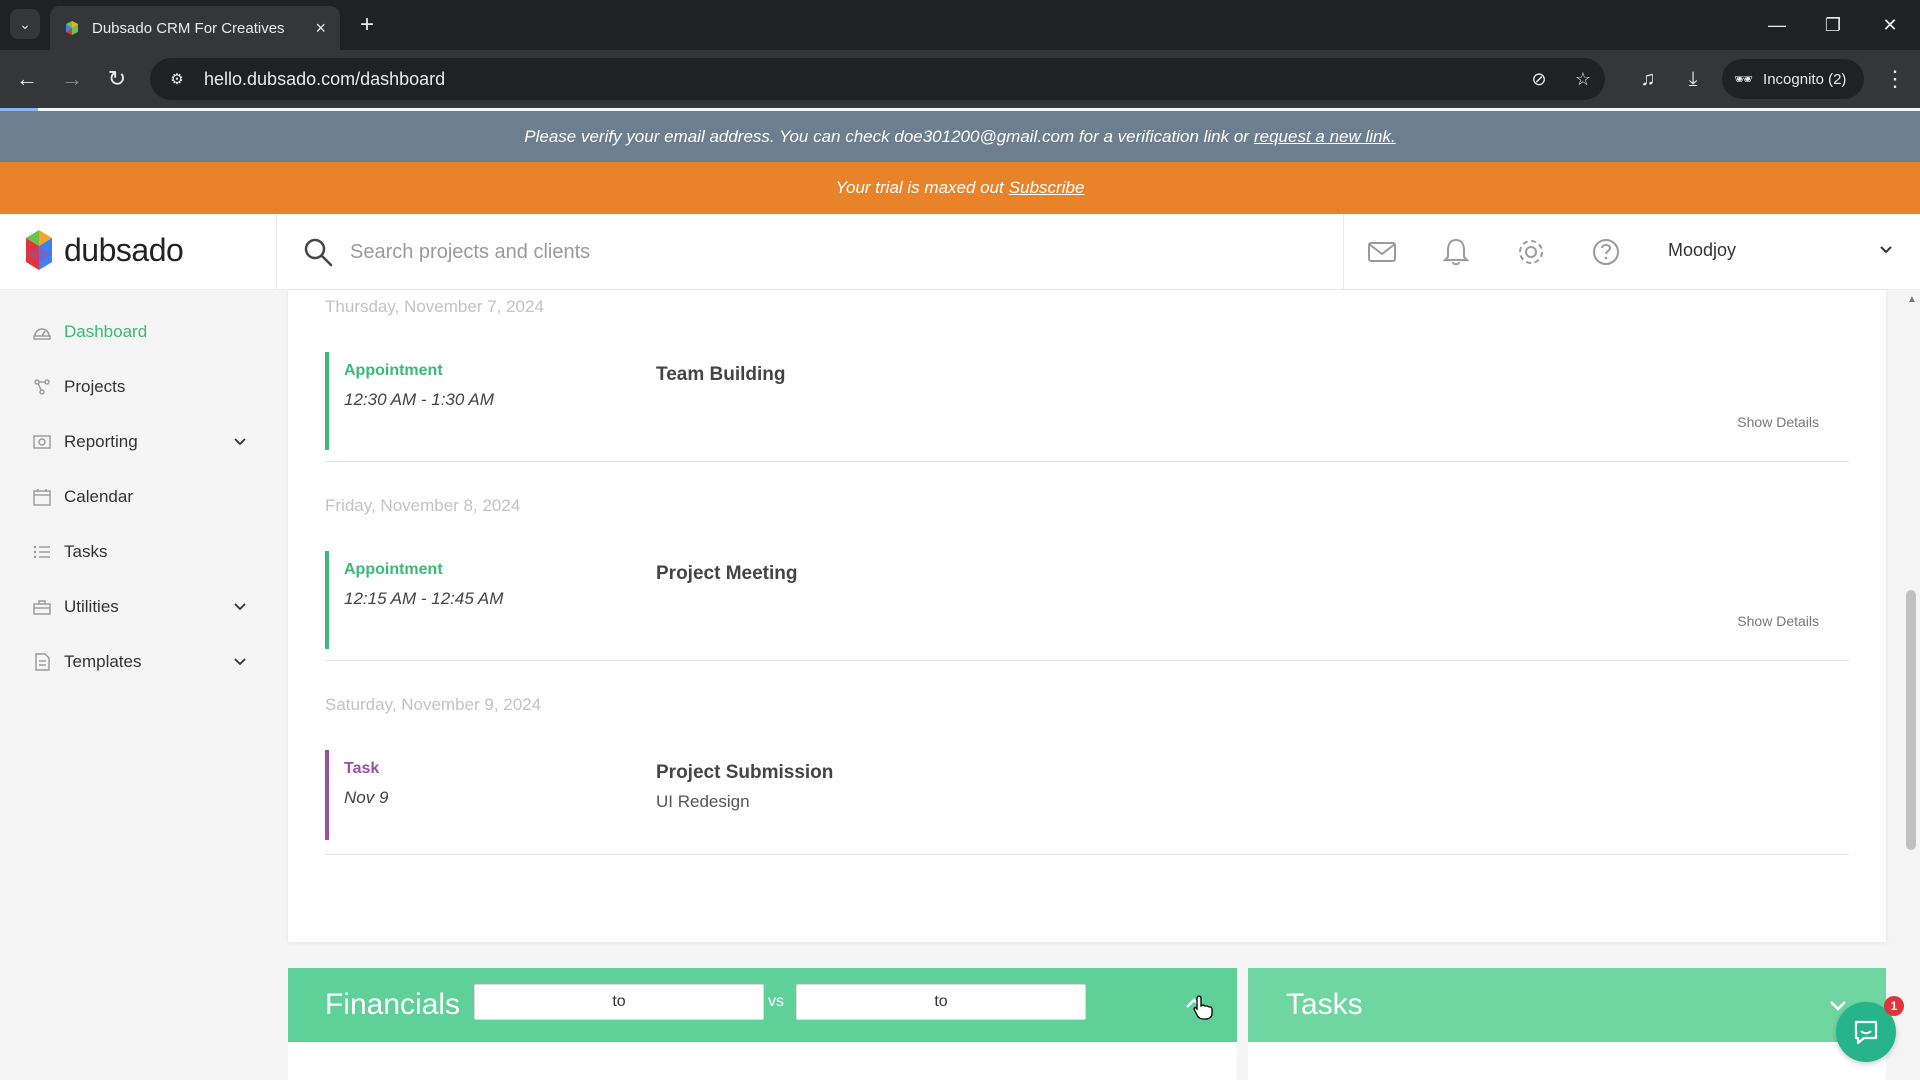 The width and height of the screenshot is (1920, 1080). Describe the element at coordinates (1648, 79) in the screenshot. I see `media-icon: ♫` at that location.